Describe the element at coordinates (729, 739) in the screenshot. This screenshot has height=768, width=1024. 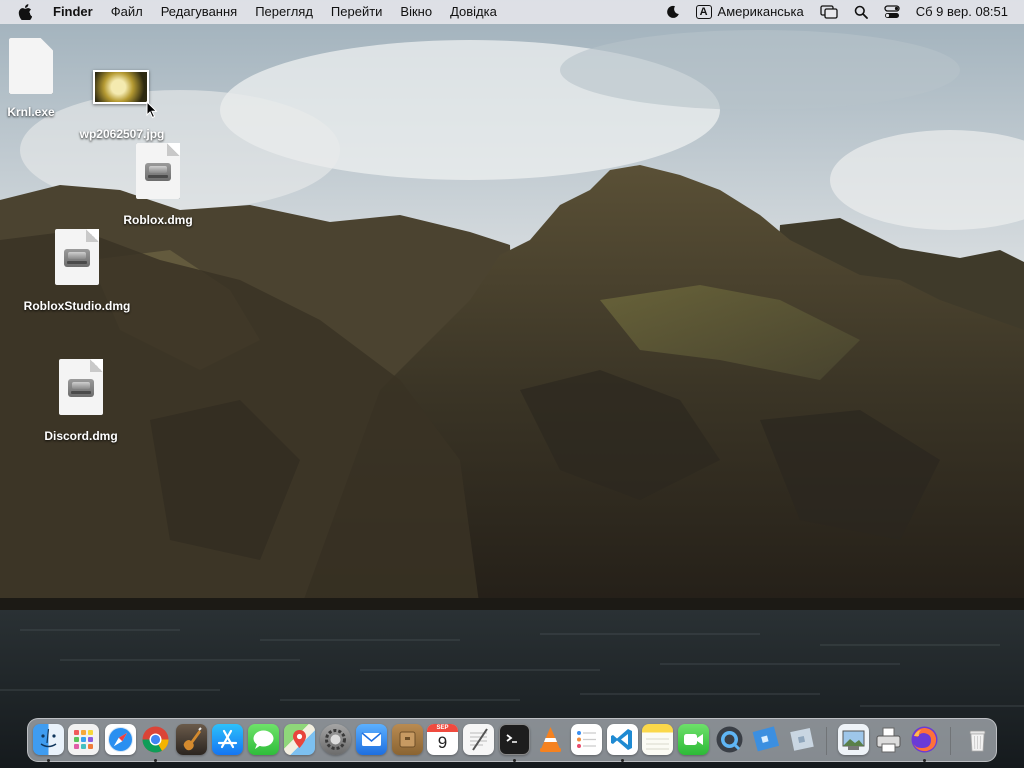
I see `dock-app-quicktime-icon` at that location.